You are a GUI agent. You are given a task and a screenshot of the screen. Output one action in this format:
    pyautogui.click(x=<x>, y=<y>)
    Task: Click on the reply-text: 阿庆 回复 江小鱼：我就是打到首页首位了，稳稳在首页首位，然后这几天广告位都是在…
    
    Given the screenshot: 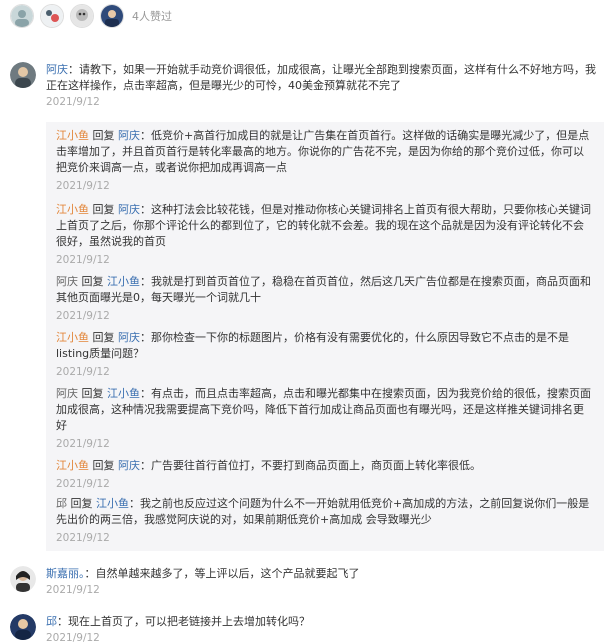 What is the action you would take?
    pyautogui.click(x=325, y=290)
    